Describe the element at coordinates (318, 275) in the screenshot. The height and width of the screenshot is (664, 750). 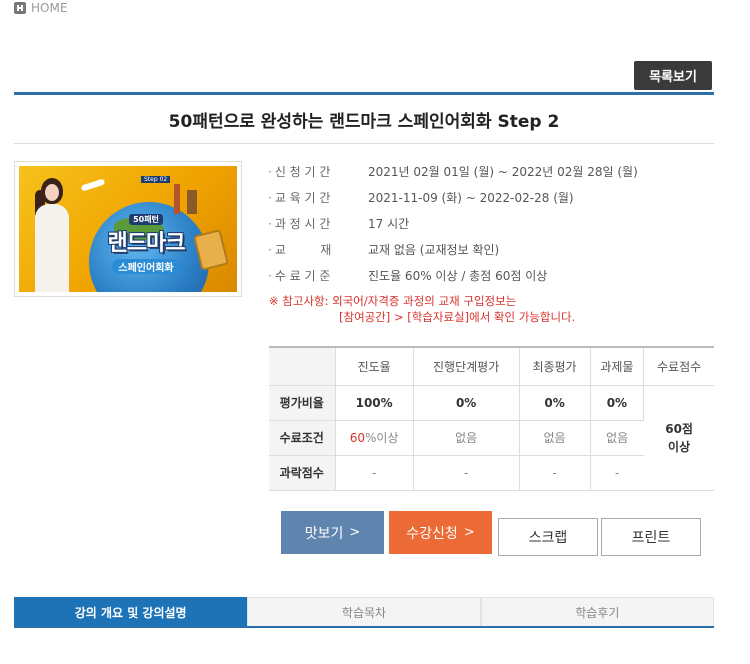
I see `info-label: 수 료 기 준` at that location.